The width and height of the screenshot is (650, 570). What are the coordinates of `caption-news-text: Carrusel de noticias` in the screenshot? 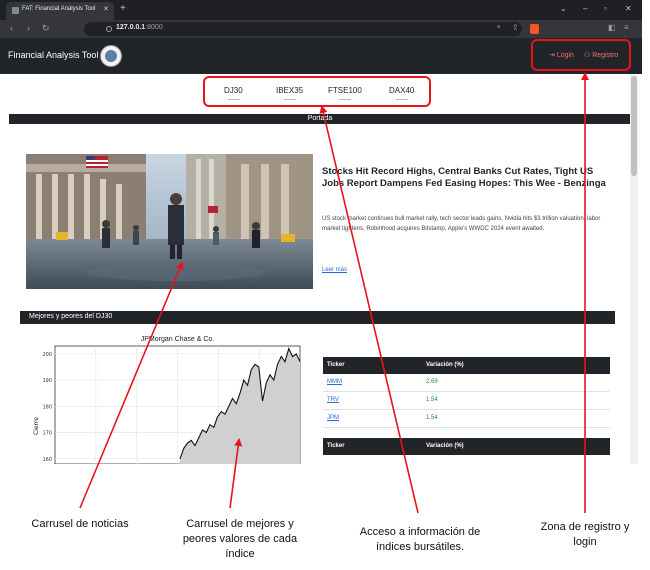 It's located at (80, 524).